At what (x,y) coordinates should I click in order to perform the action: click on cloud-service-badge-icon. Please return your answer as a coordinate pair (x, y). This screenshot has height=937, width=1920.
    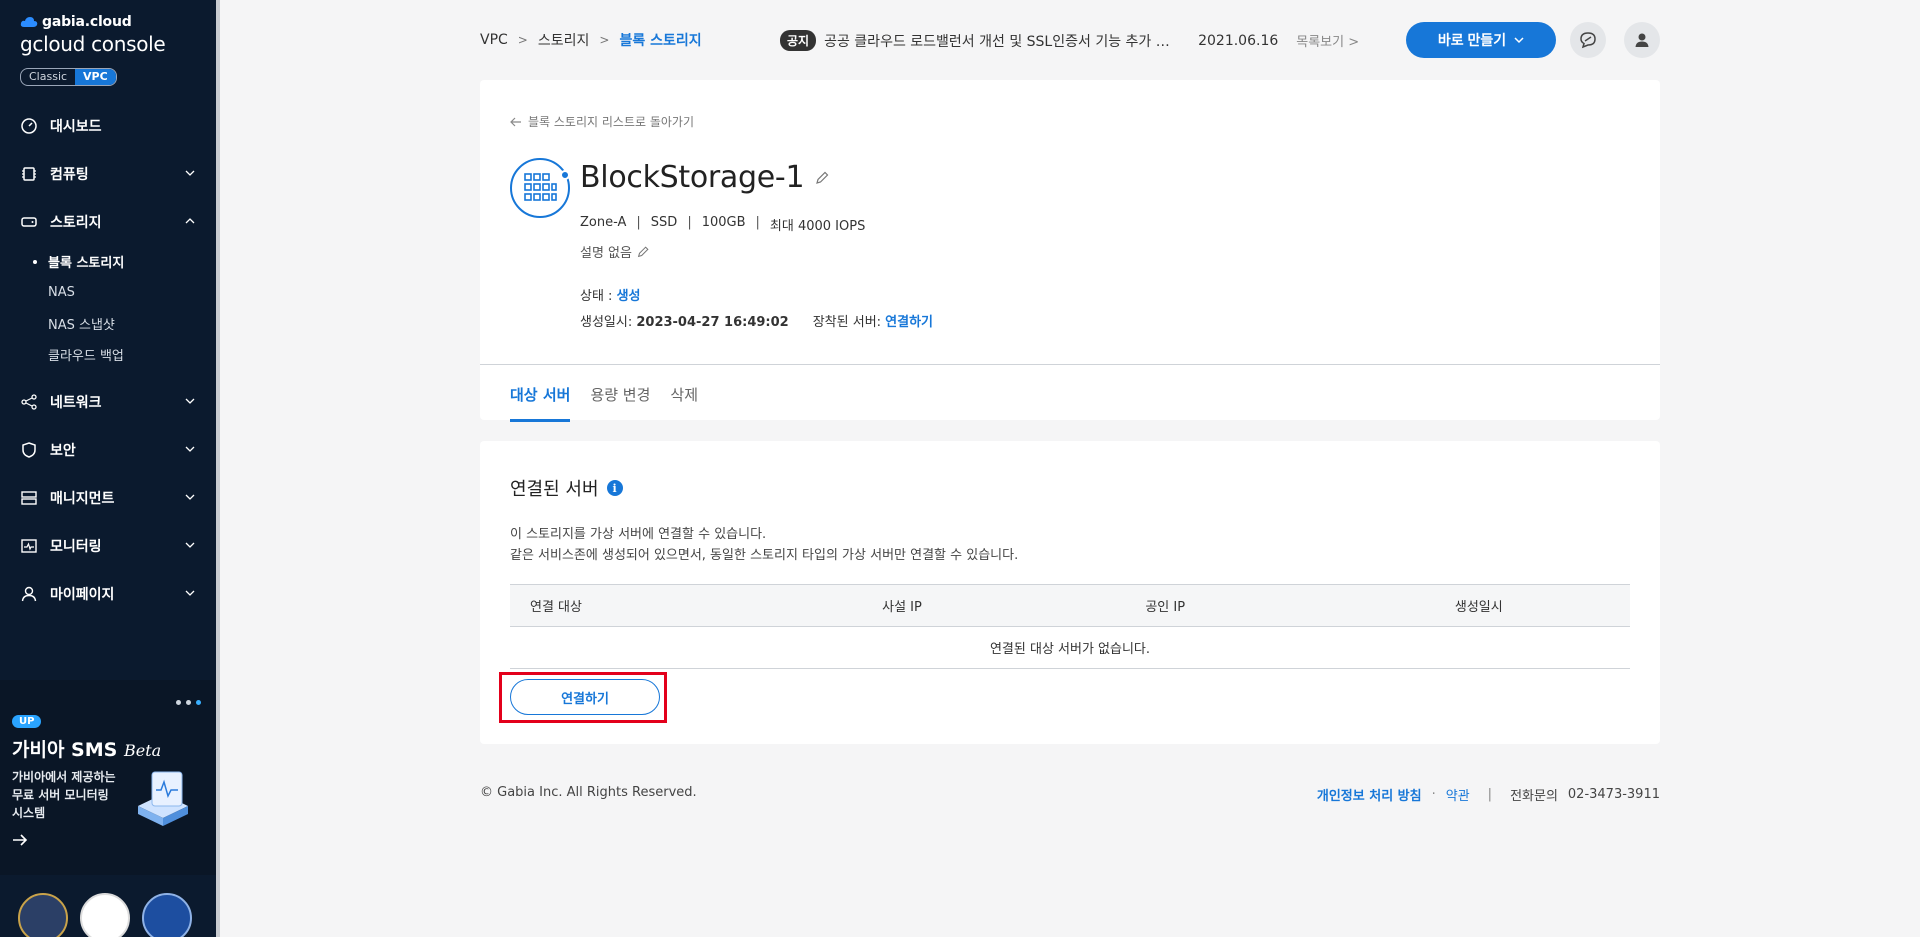
    Looking at the image, I should click on (105, 915).